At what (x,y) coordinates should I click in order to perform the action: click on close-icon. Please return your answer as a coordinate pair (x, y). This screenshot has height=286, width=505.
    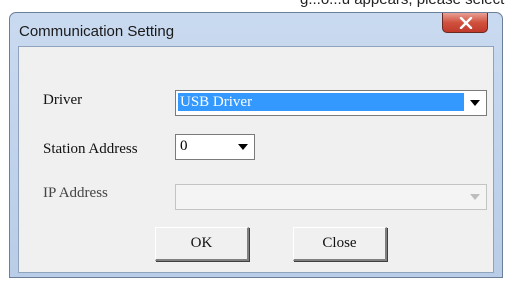
    Looking at the image, I should click on (466, 23).